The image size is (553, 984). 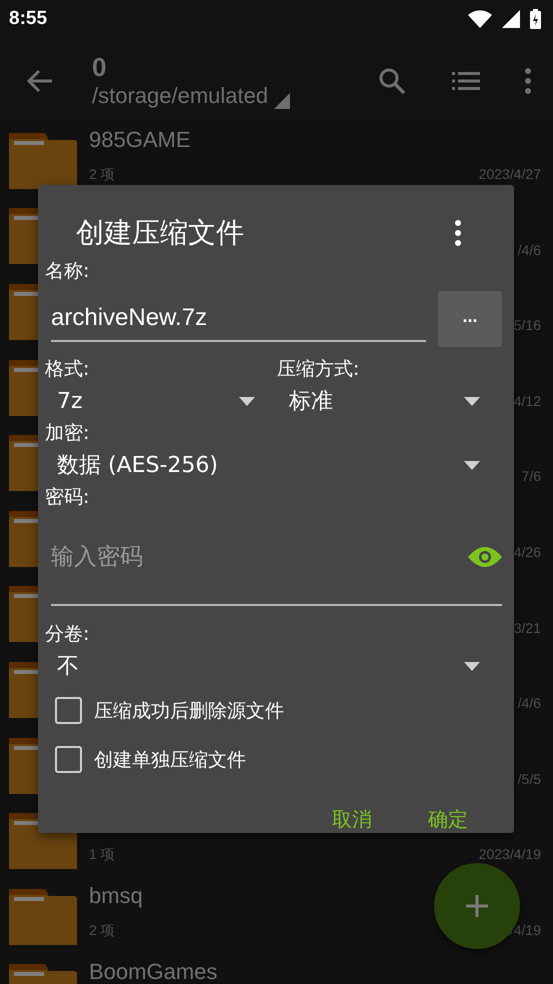 What do you see at coordinates (273, 666) in the screenshot?
I see `split-dropdown: 不` at bounding box center [273, 666].